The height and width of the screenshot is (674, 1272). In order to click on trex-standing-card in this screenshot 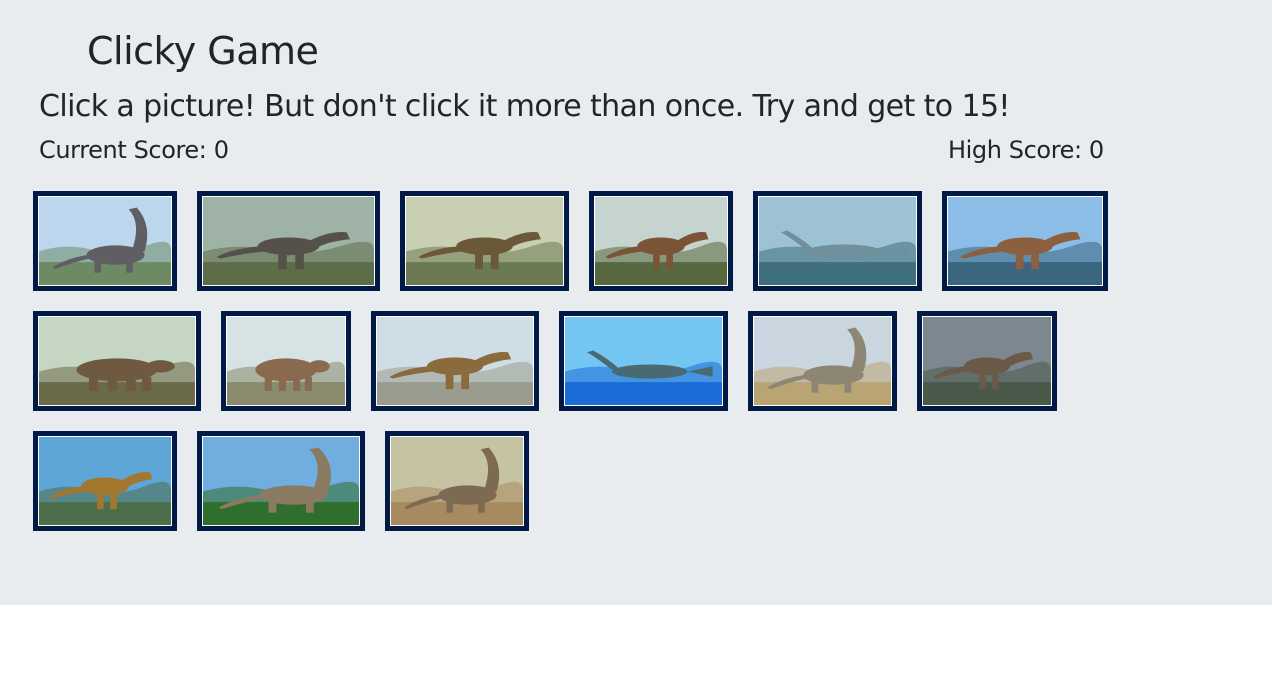, I will do `click(105, 481)`.